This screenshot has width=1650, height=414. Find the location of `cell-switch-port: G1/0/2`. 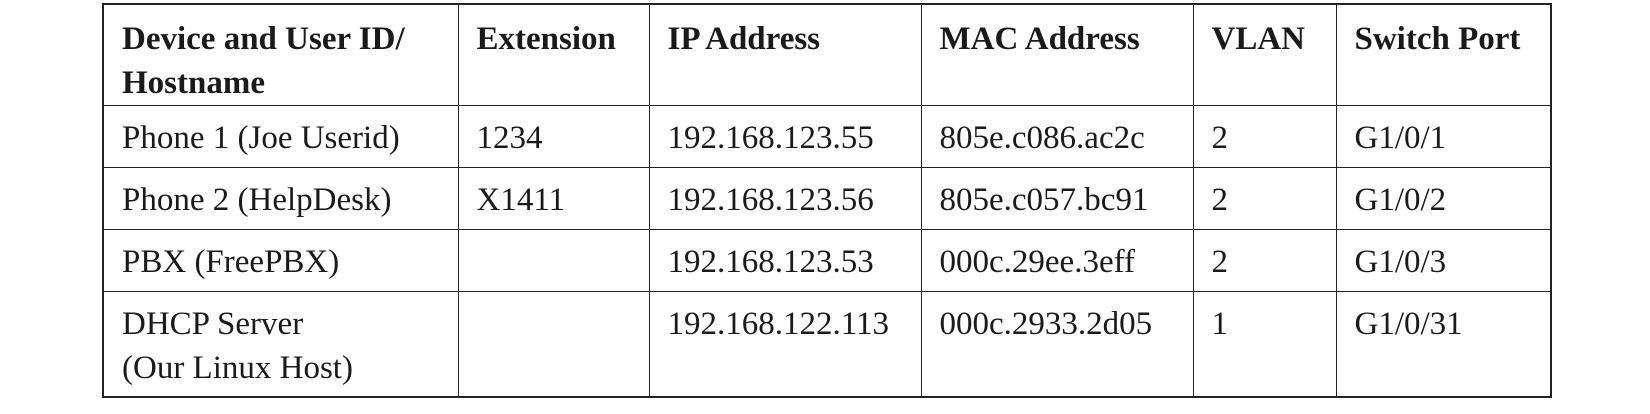

cell-switch-port: G1/0/2 is located at coordinates (1443, 198).